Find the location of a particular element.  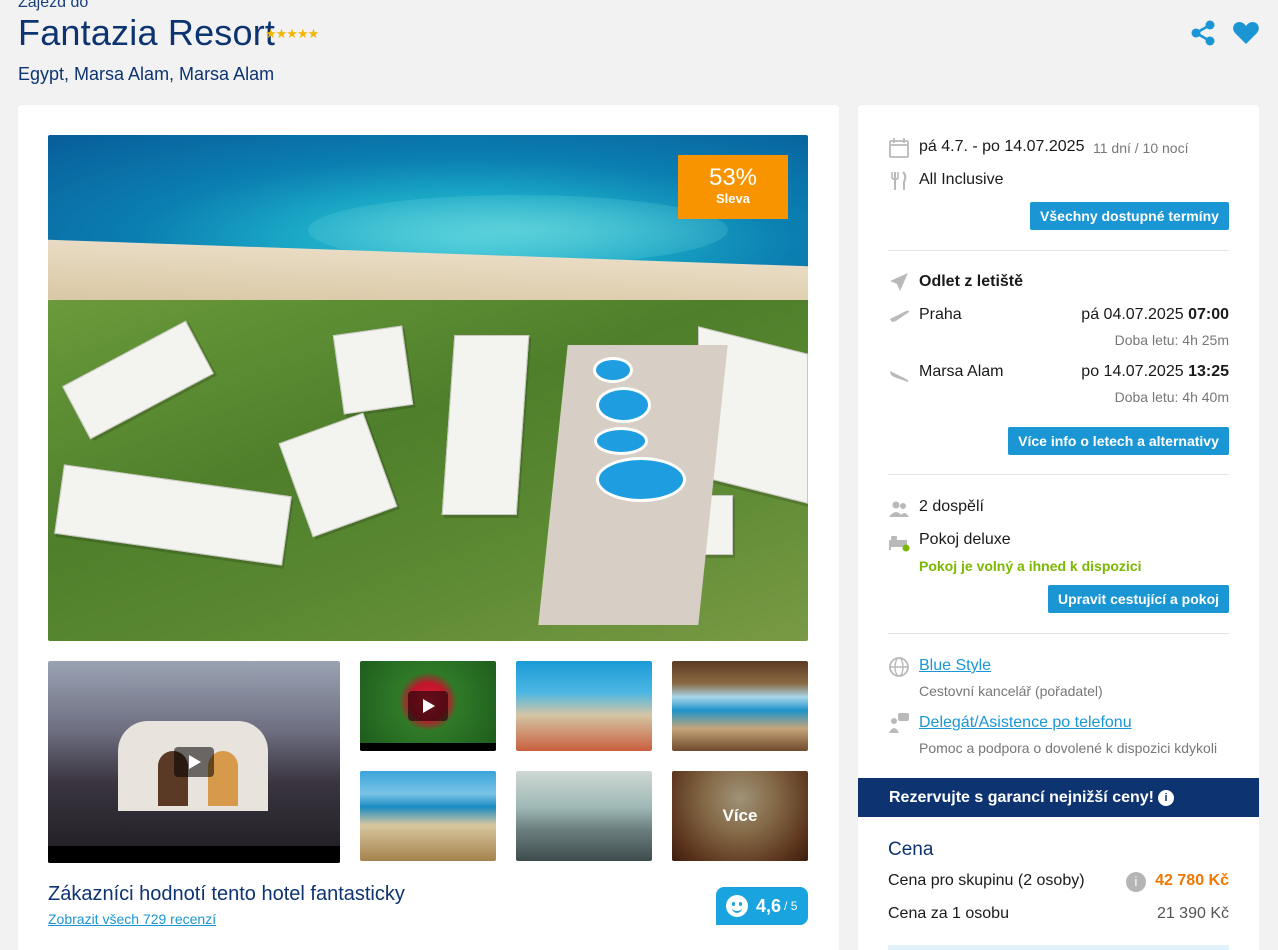

more-photos-label: Více is located at coordinates (740, 816).